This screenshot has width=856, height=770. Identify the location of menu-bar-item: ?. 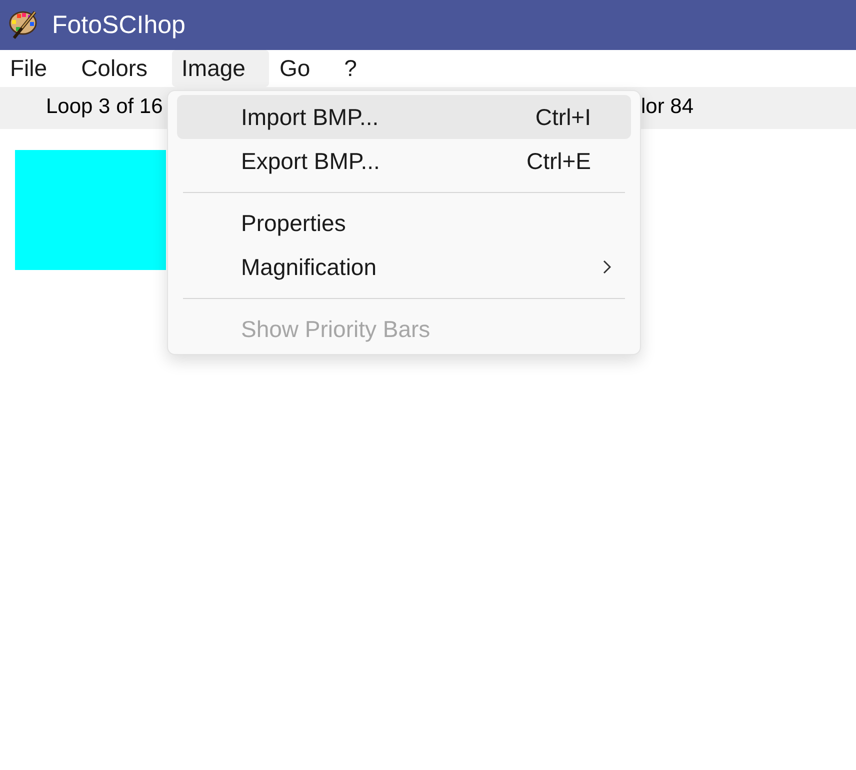
(357, 68).